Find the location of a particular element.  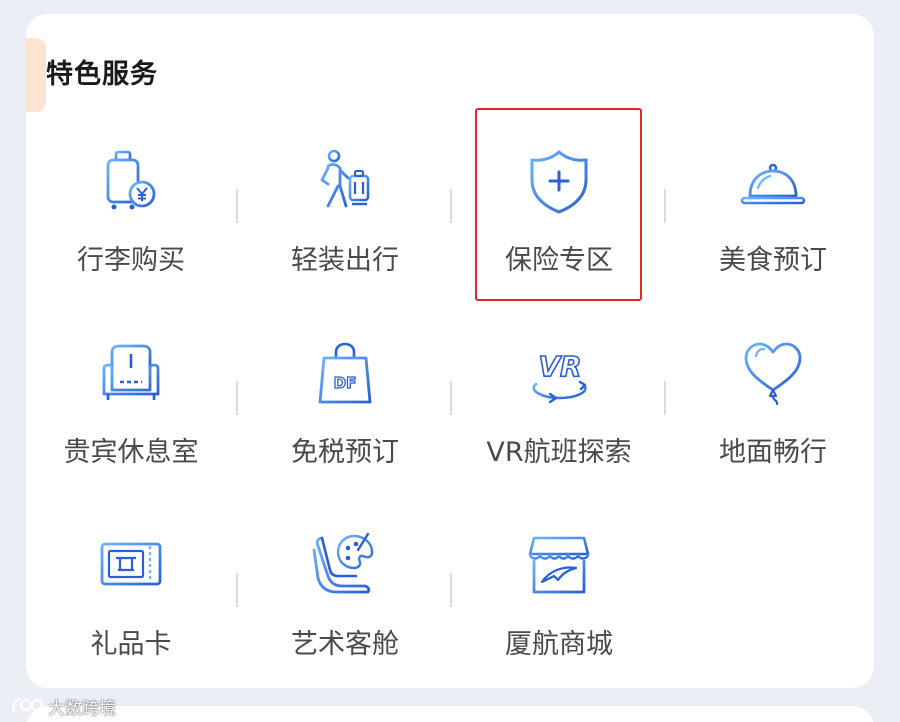

service-item-duty-free: DF 免税预订 is located at coordinates (345, 422).